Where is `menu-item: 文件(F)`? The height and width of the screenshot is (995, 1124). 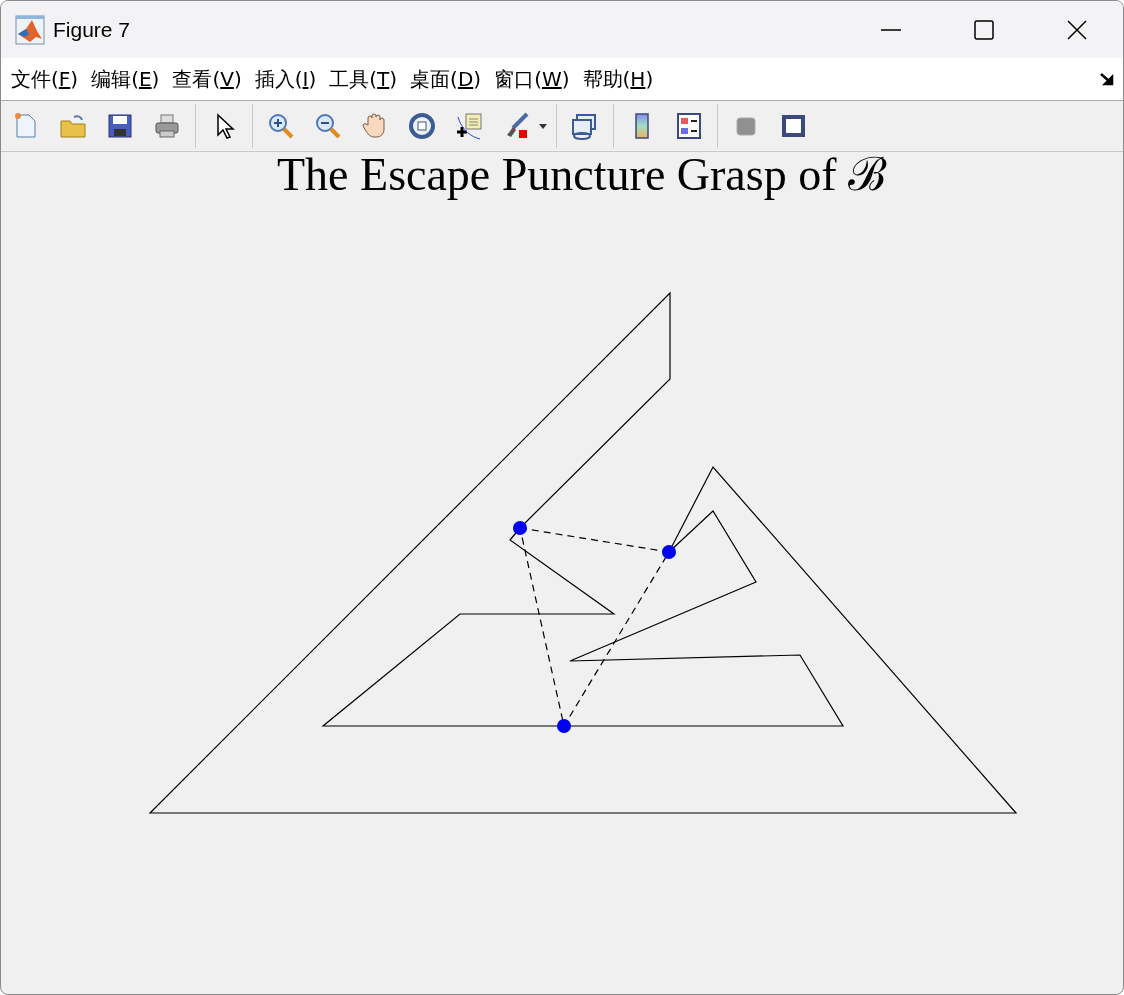
menu-item: 文件(F) is located at coordinates (45, 79).